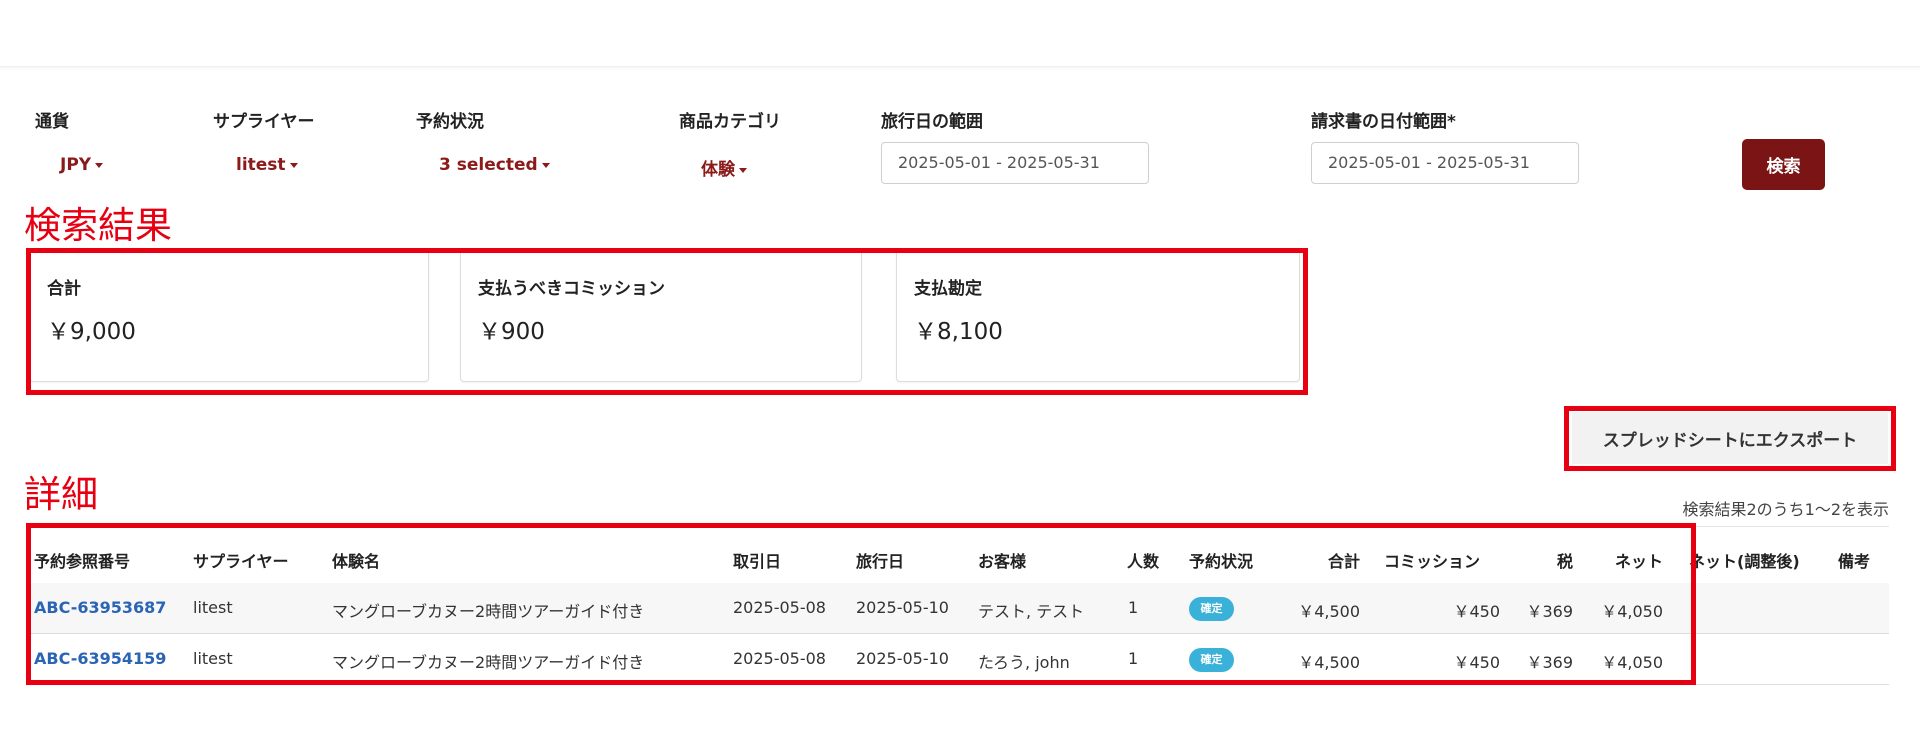 The height and width of the screenshot is (729, 1920). What do you see at coordinates (450, 122) in the screenshot?
I see `status-filter-label: 予約状況` at bounding box center [450, 122].